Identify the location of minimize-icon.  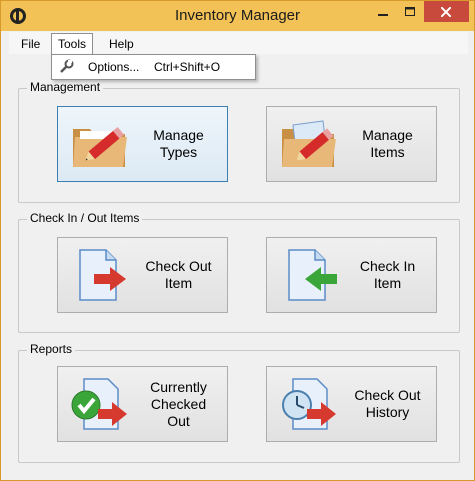
(383, 15).